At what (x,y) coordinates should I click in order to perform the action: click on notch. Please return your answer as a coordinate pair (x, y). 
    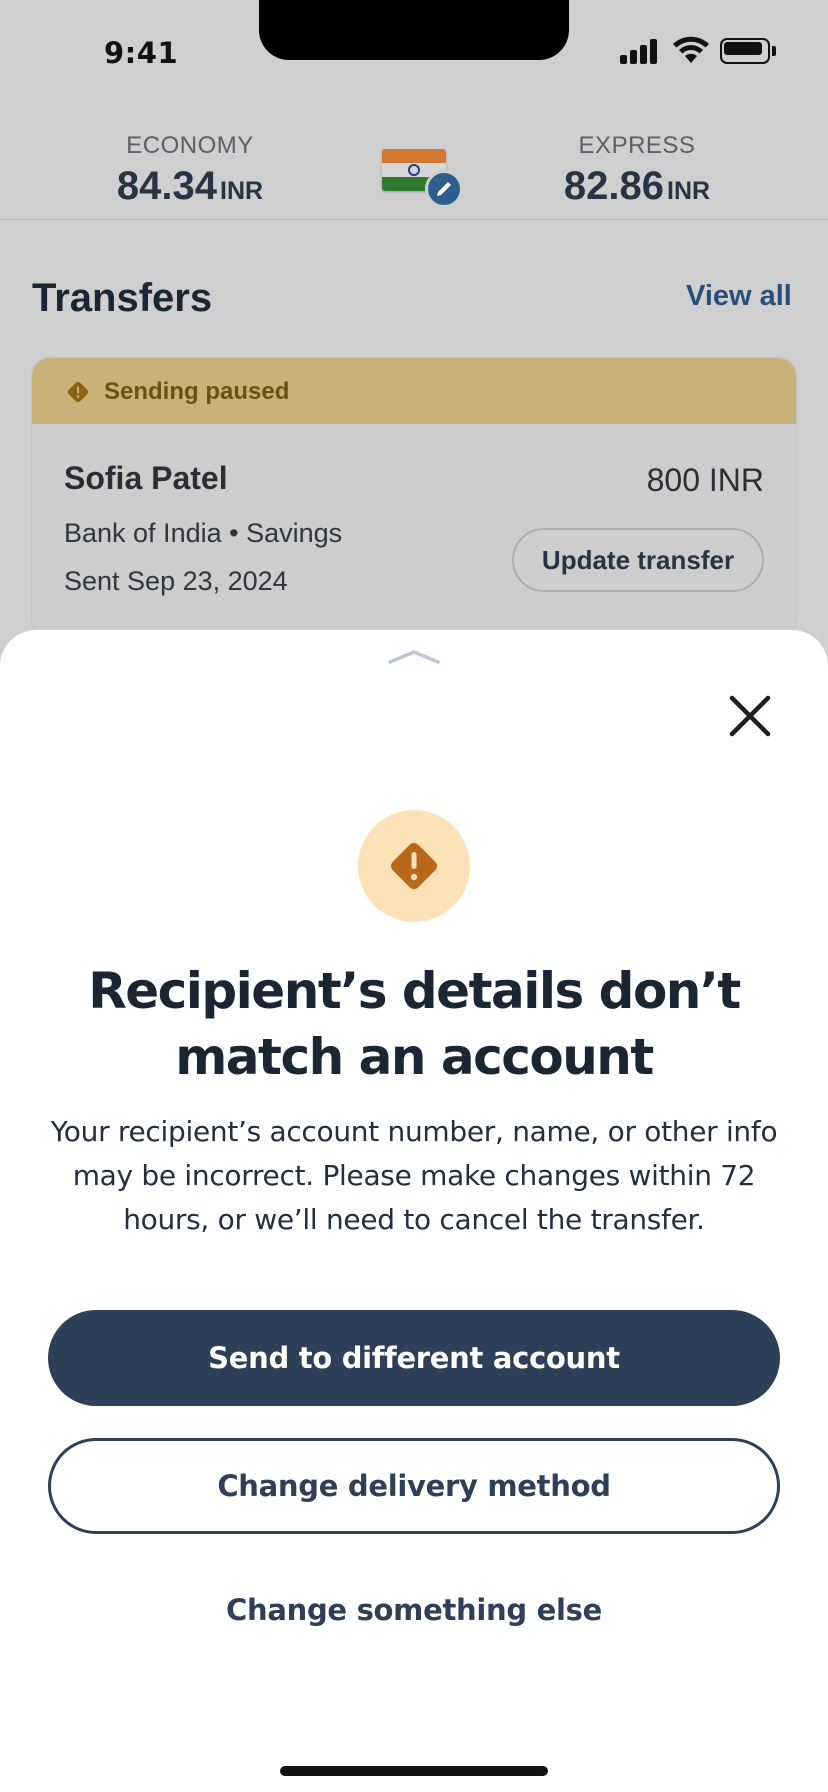
    Looking at the image, I should click on (414, 30).